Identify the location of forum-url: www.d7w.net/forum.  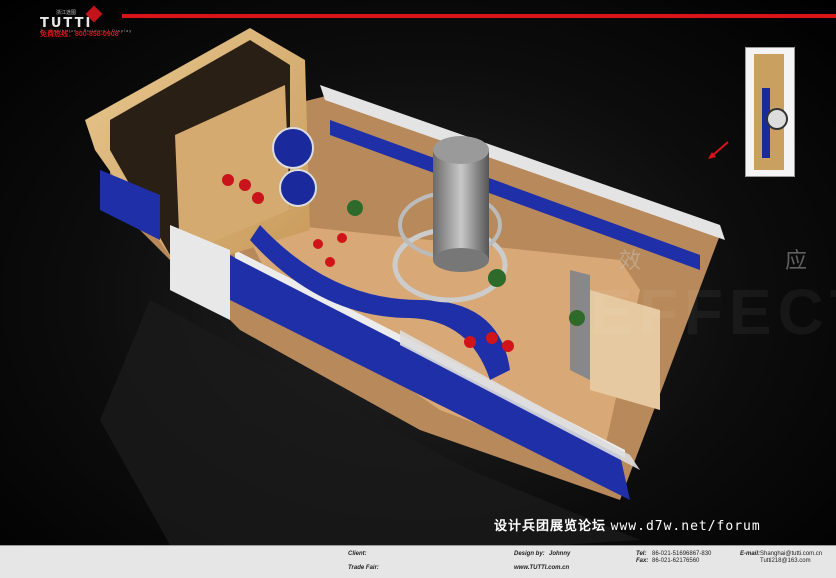
(686, 526).